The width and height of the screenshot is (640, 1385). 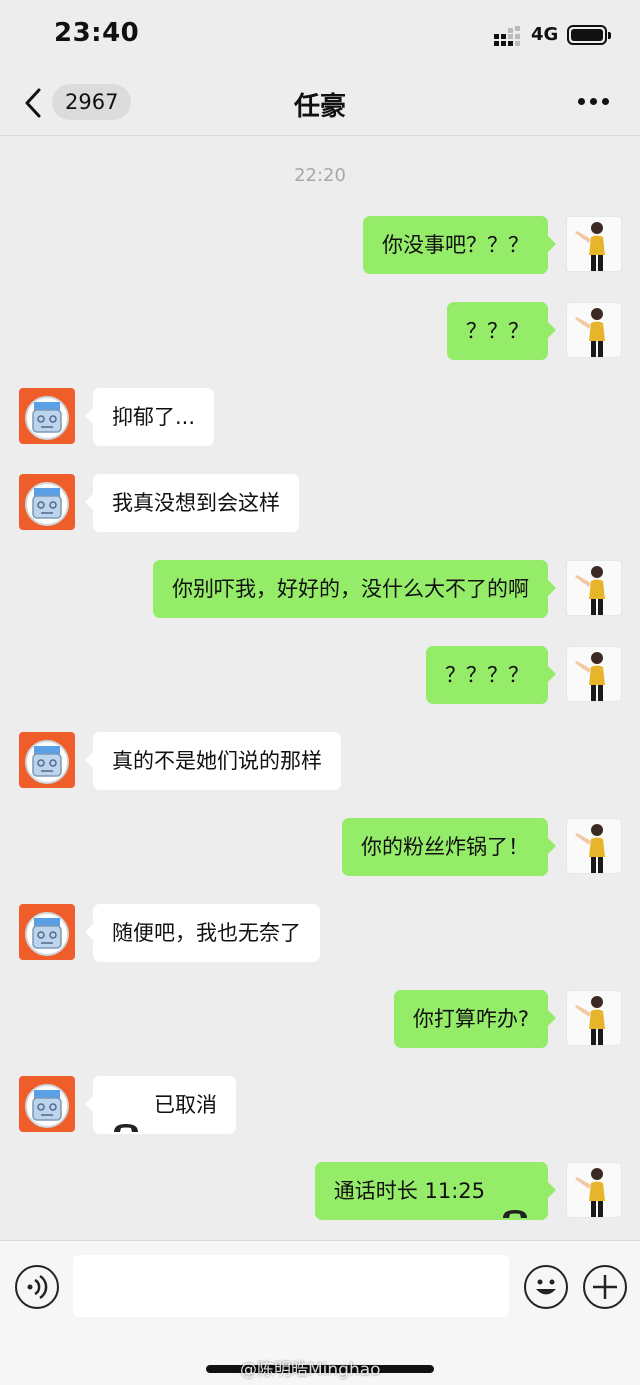 I want to click on message-text: 随便吧，我也无奈了, so click(x=206, y=933).